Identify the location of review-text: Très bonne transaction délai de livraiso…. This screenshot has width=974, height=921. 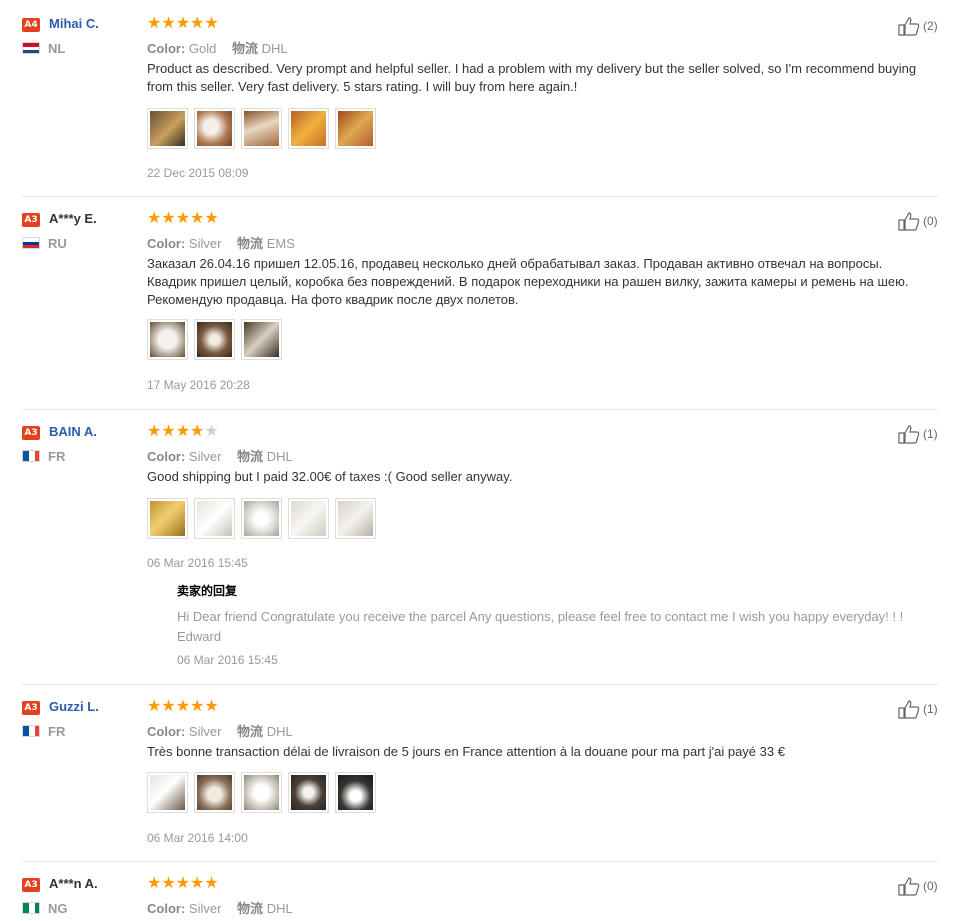
(466, 751).